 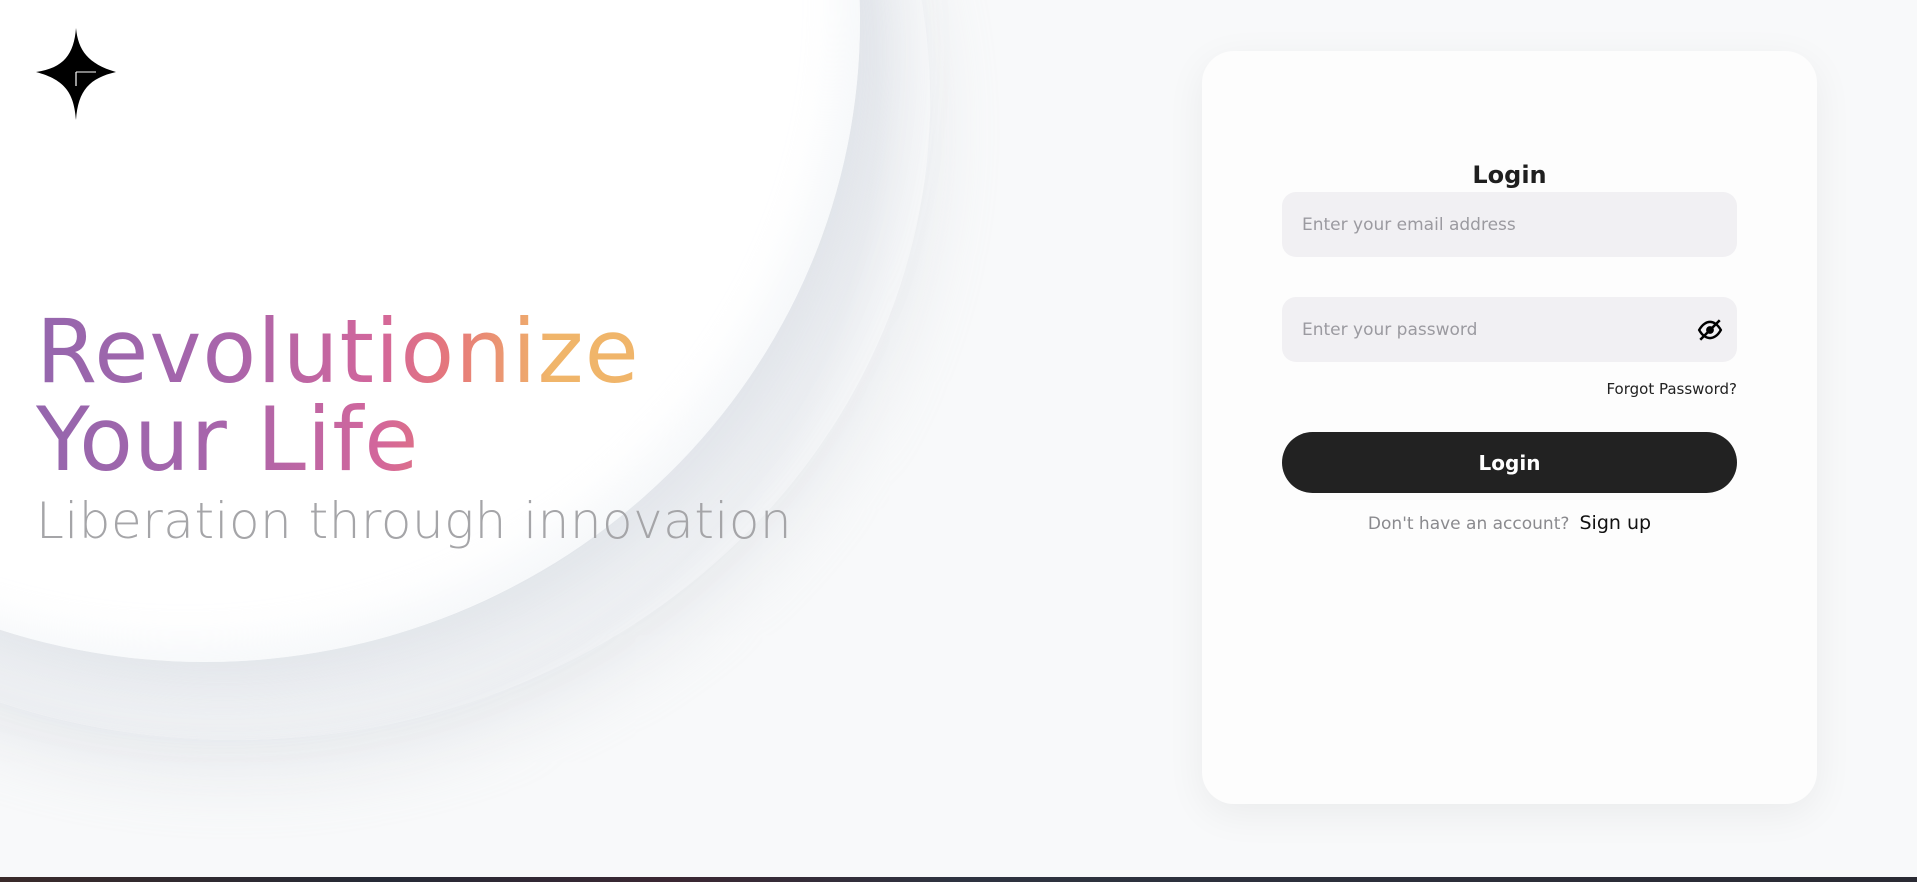 What do you see at coordinates (1468, 524) in the screenshot?
I see `signup-prompt: Don't have an account?` at bounding box center [1468, 524].